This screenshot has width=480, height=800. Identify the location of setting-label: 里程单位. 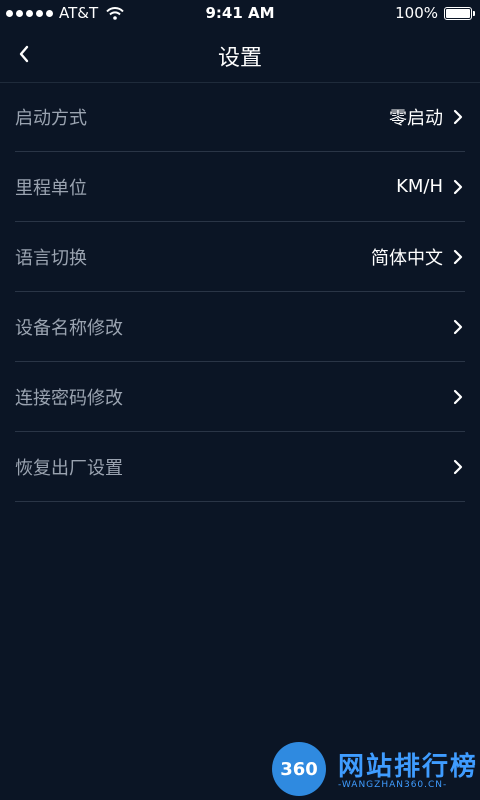
(51, 188).